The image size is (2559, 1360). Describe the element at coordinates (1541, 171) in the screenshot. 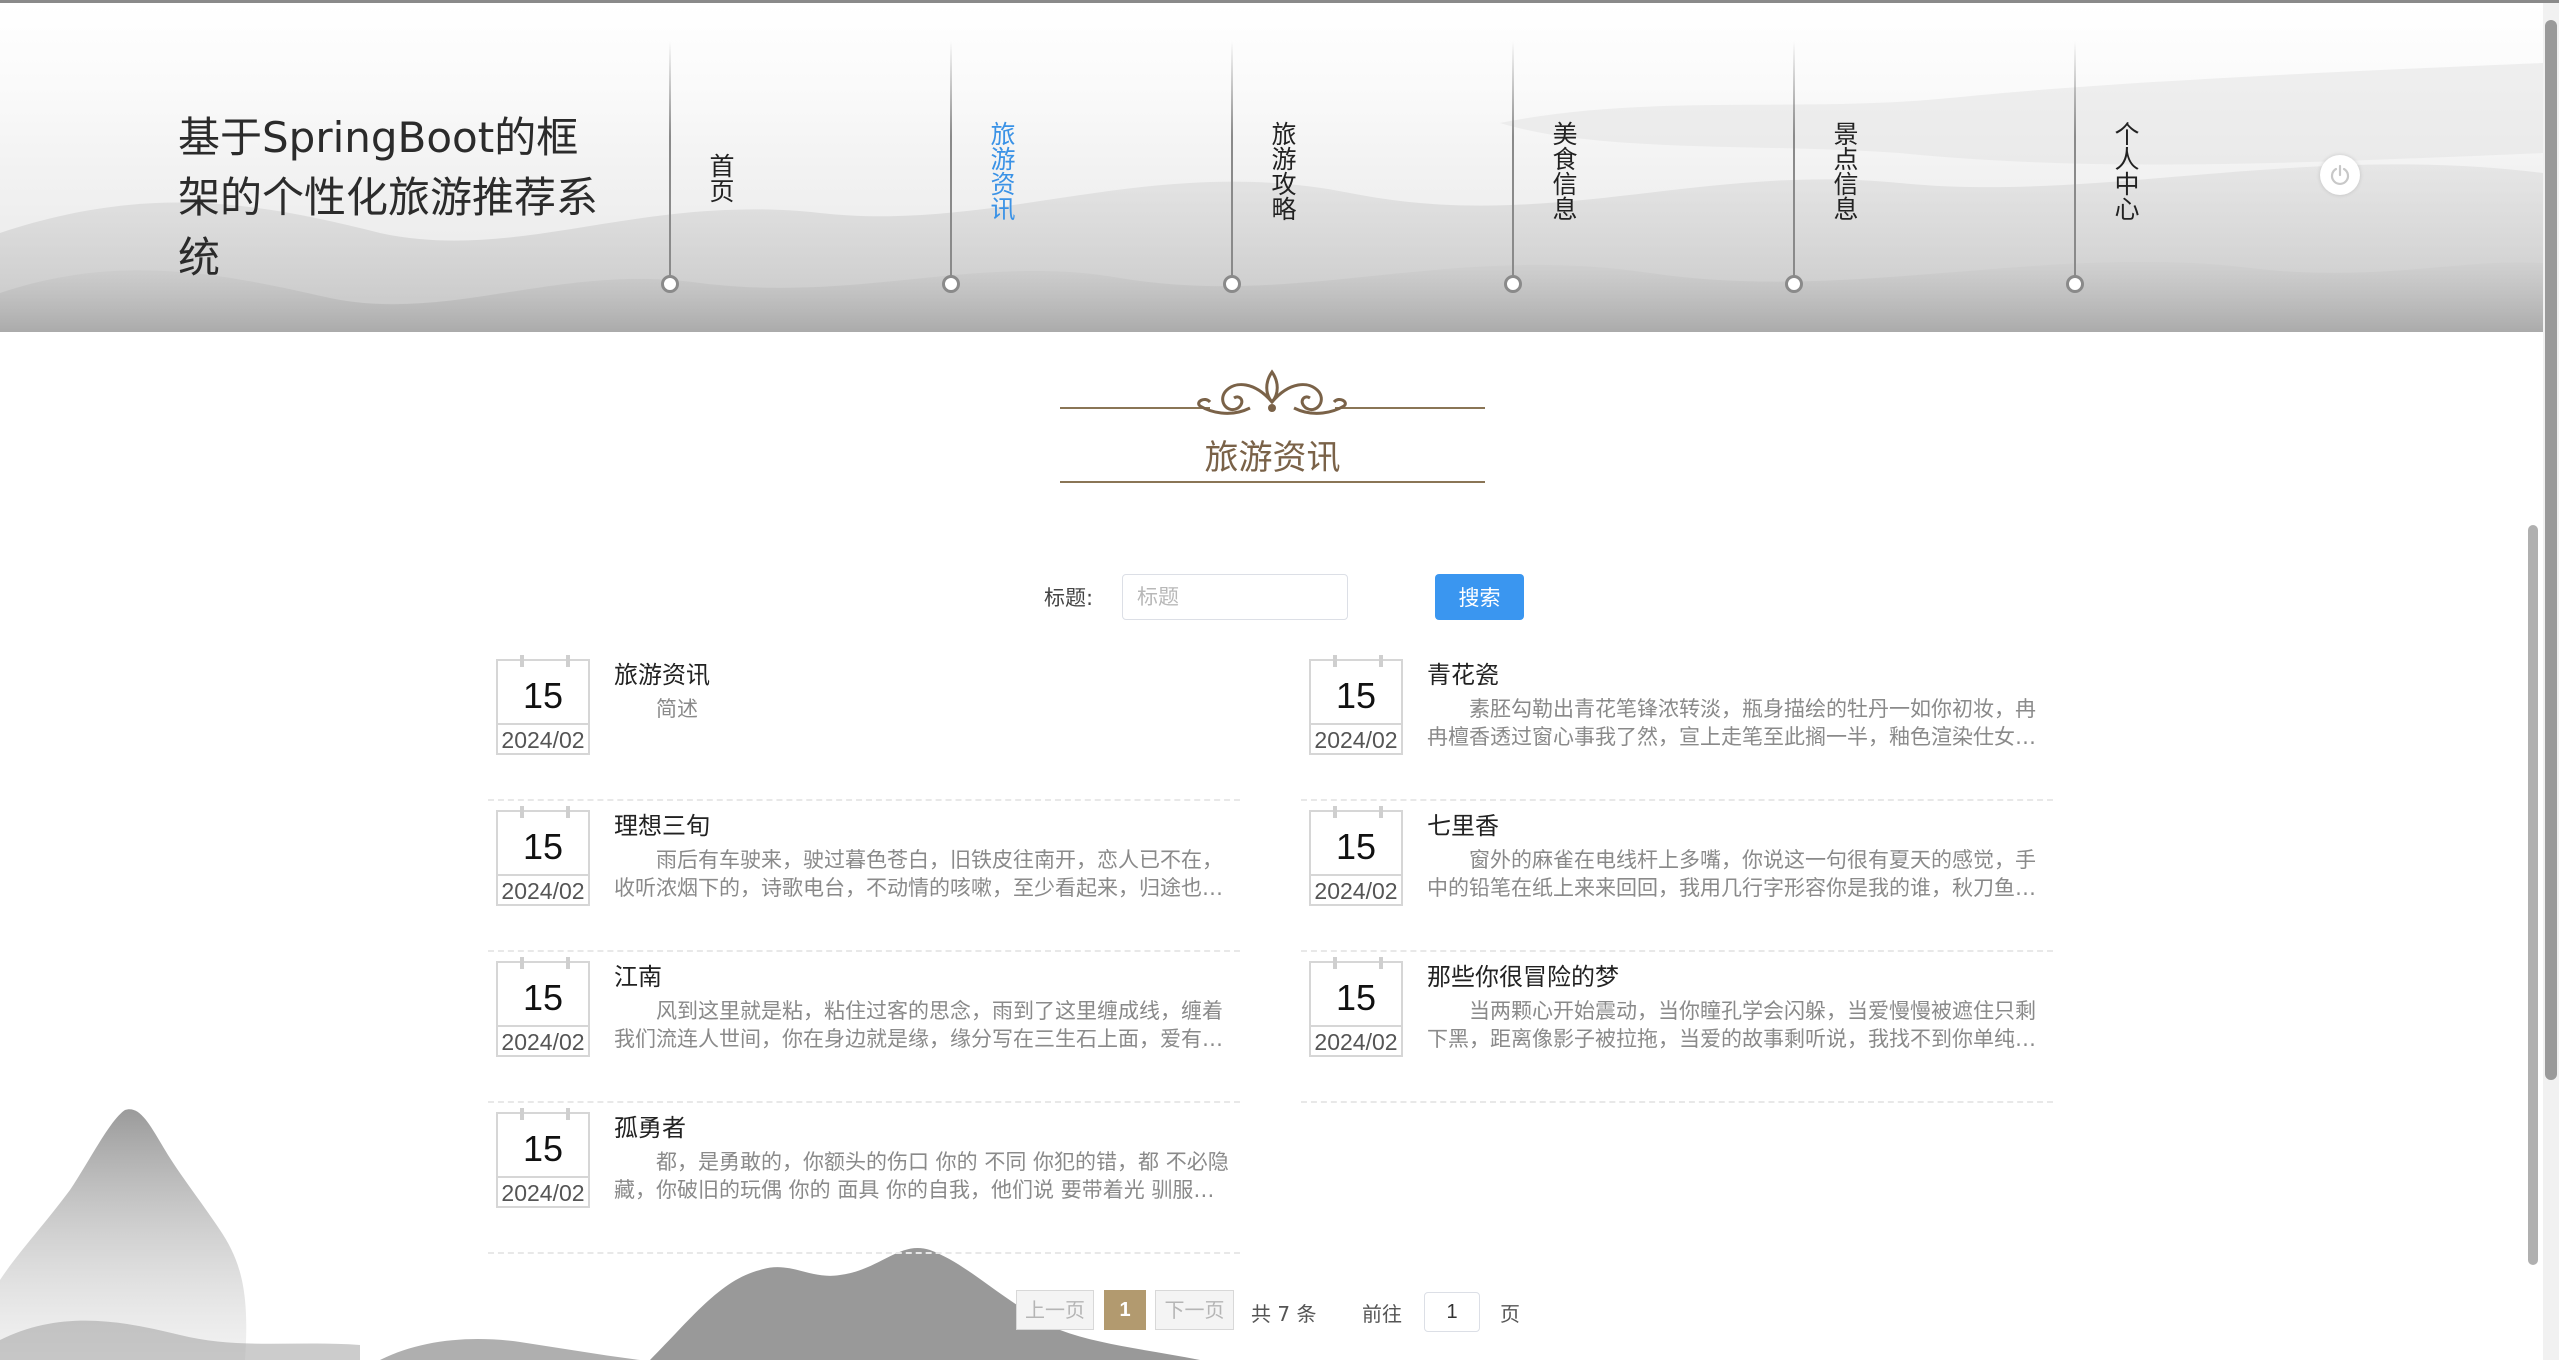

I see `nav-item-food-info: 美食信息` at that location.